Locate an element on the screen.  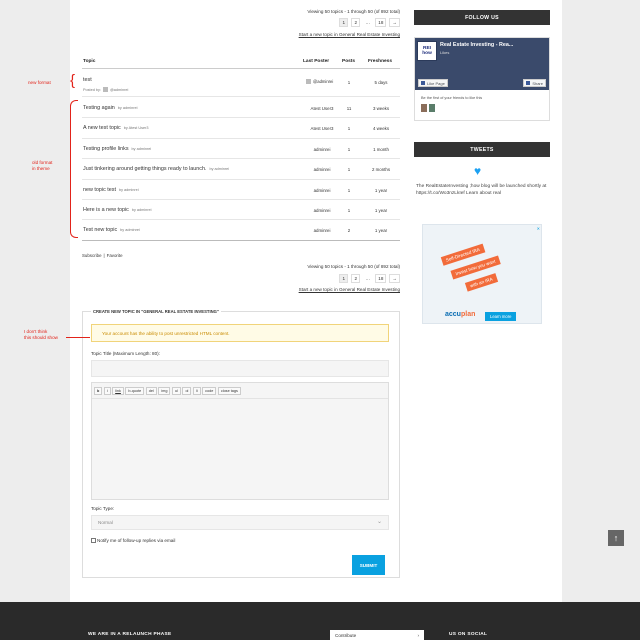
follow-us-heading: FOLLOW US is located at coordinates (482, 17).